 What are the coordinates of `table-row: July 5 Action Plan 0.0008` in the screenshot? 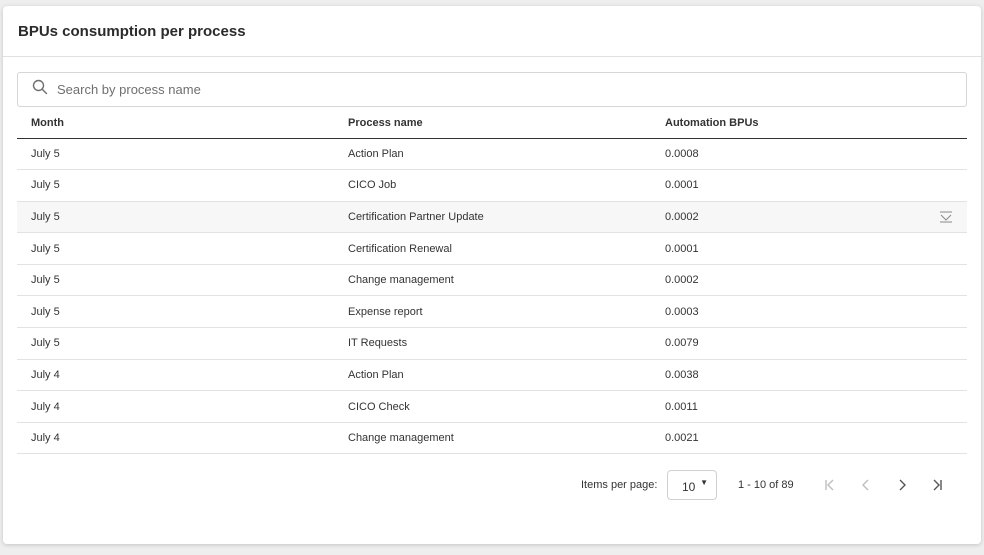 It's located at (492, 154).